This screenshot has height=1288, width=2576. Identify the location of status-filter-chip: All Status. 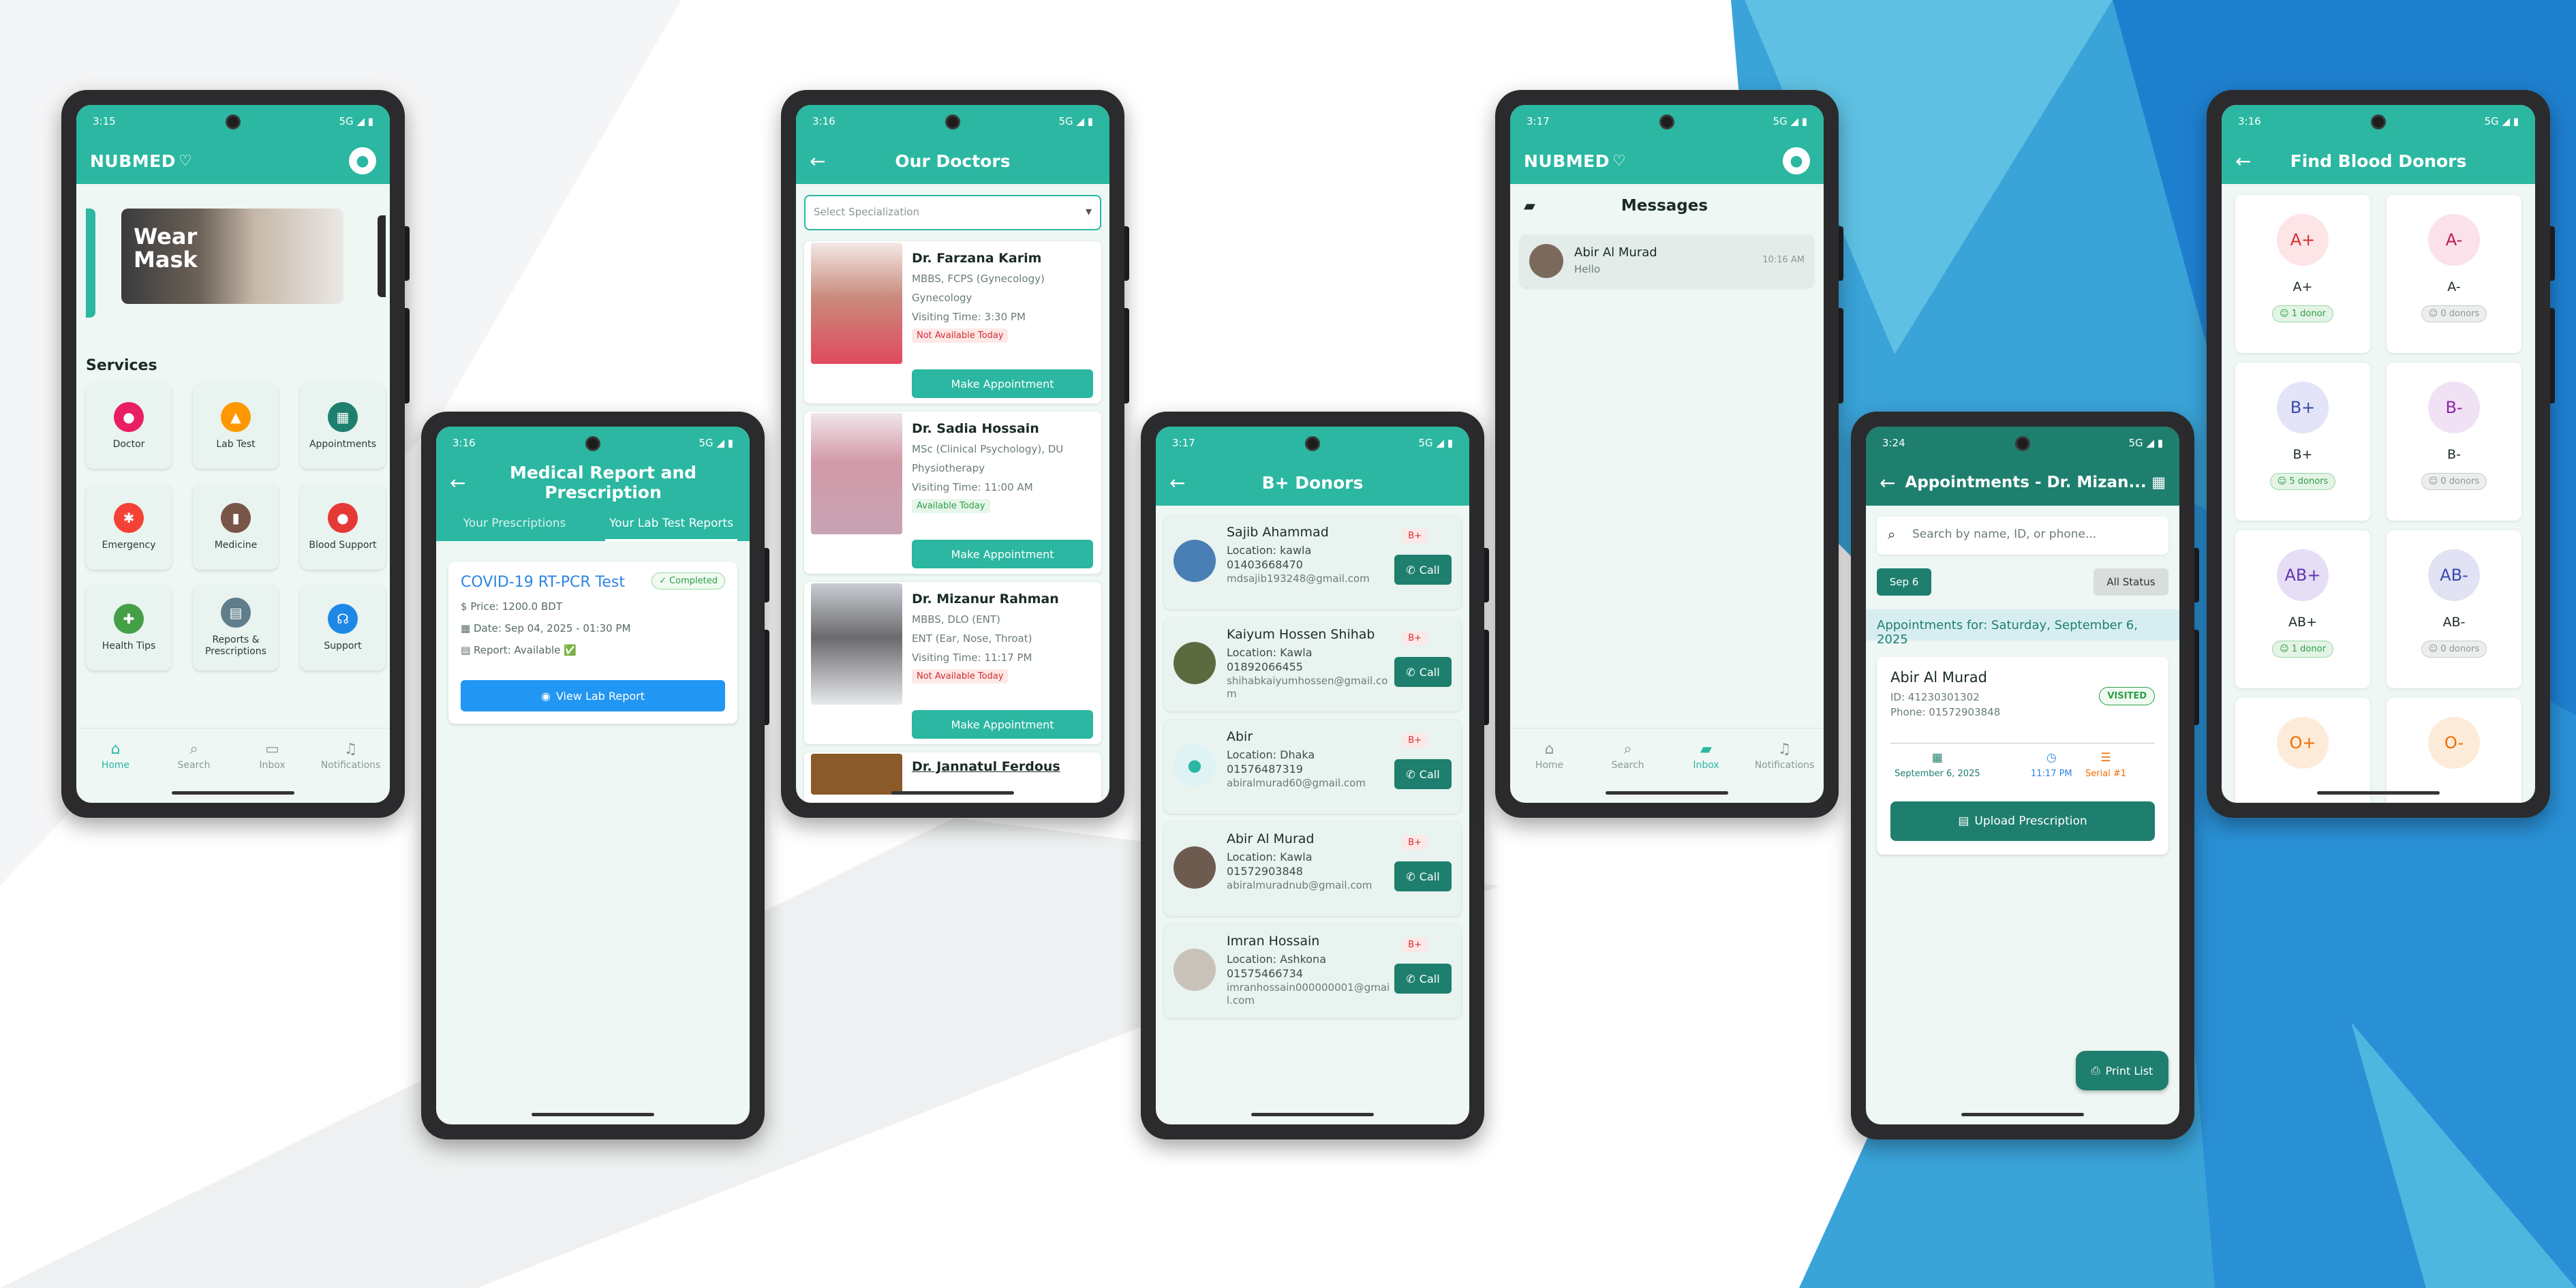
(2131, 582).